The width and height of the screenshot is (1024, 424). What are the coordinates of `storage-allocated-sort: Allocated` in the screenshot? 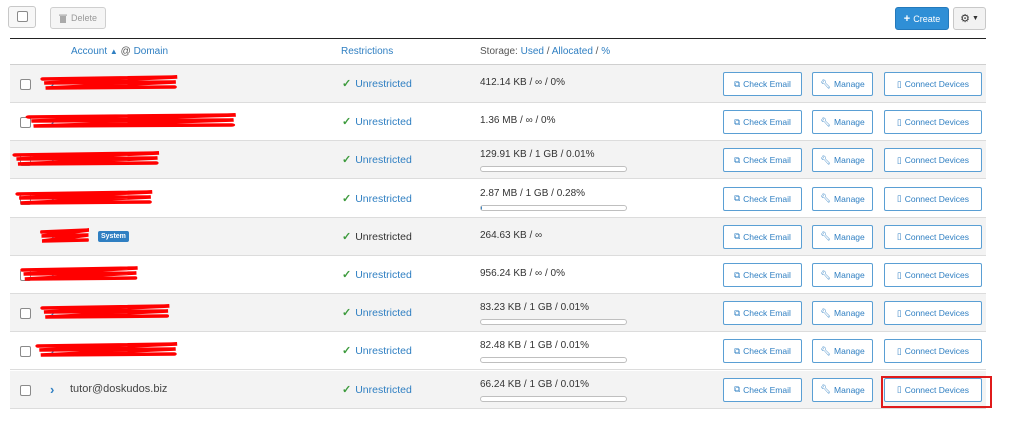 It's located at (572, 51).